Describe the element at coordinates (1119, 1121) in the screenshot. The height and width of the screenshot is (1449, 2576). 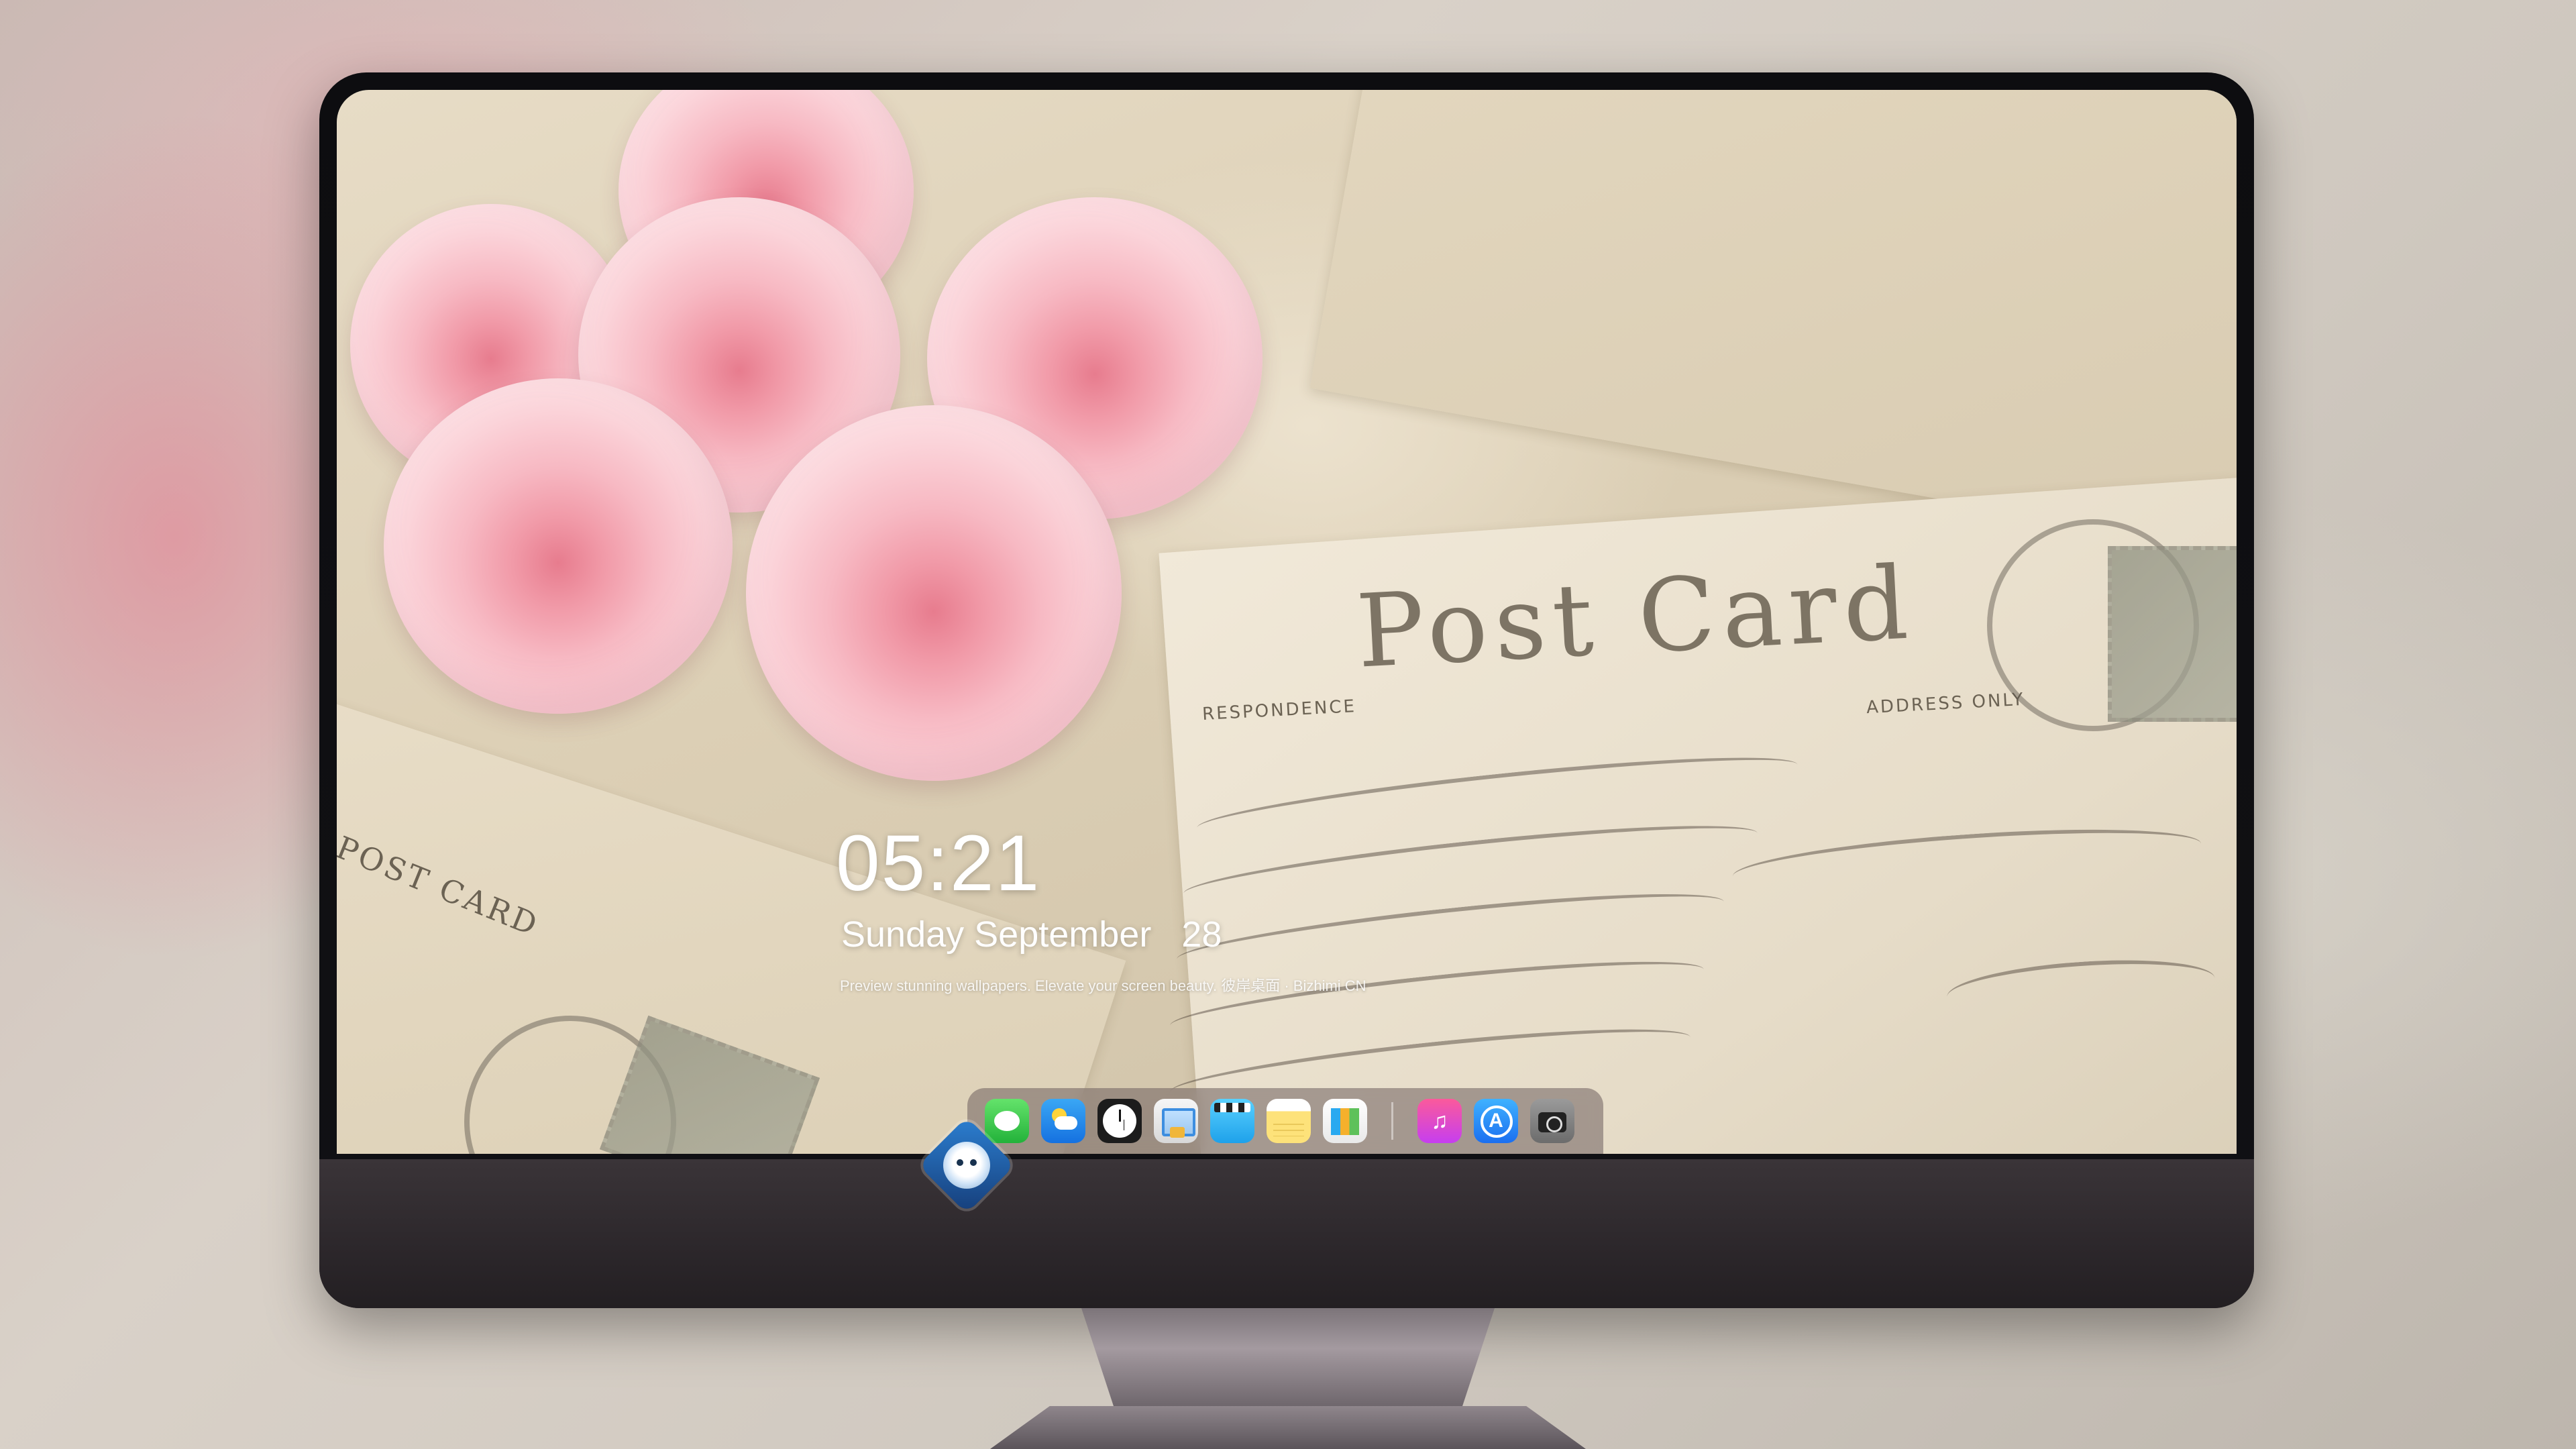
I see `clock-icon` at that location.